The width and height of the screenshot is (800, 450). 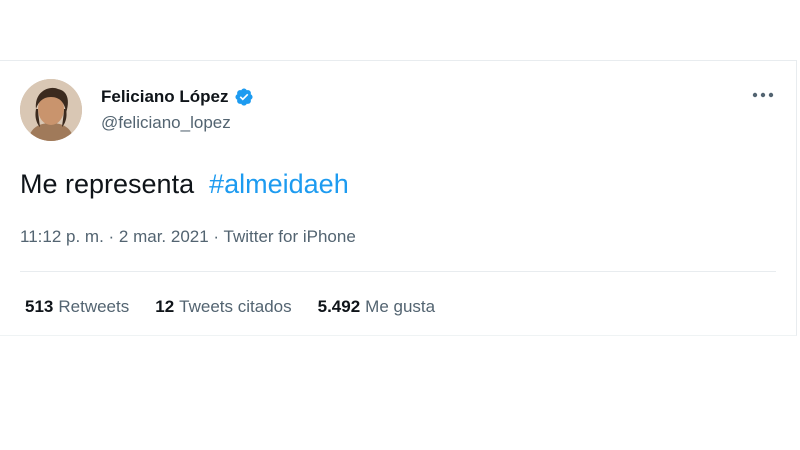 What do you see at coordinates (244, 97) in the screenshot?
I see `verified-badge-icon` at bounding box center [244, 97].